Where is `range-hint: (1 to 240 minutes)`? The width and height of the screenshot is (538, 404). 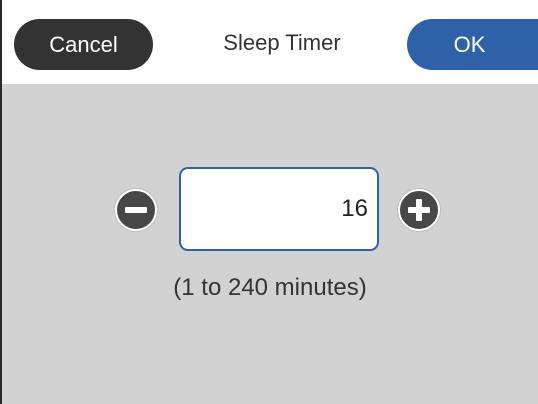 range-hint: (1 to 240 minutes) is located at coordinates (270, 287).